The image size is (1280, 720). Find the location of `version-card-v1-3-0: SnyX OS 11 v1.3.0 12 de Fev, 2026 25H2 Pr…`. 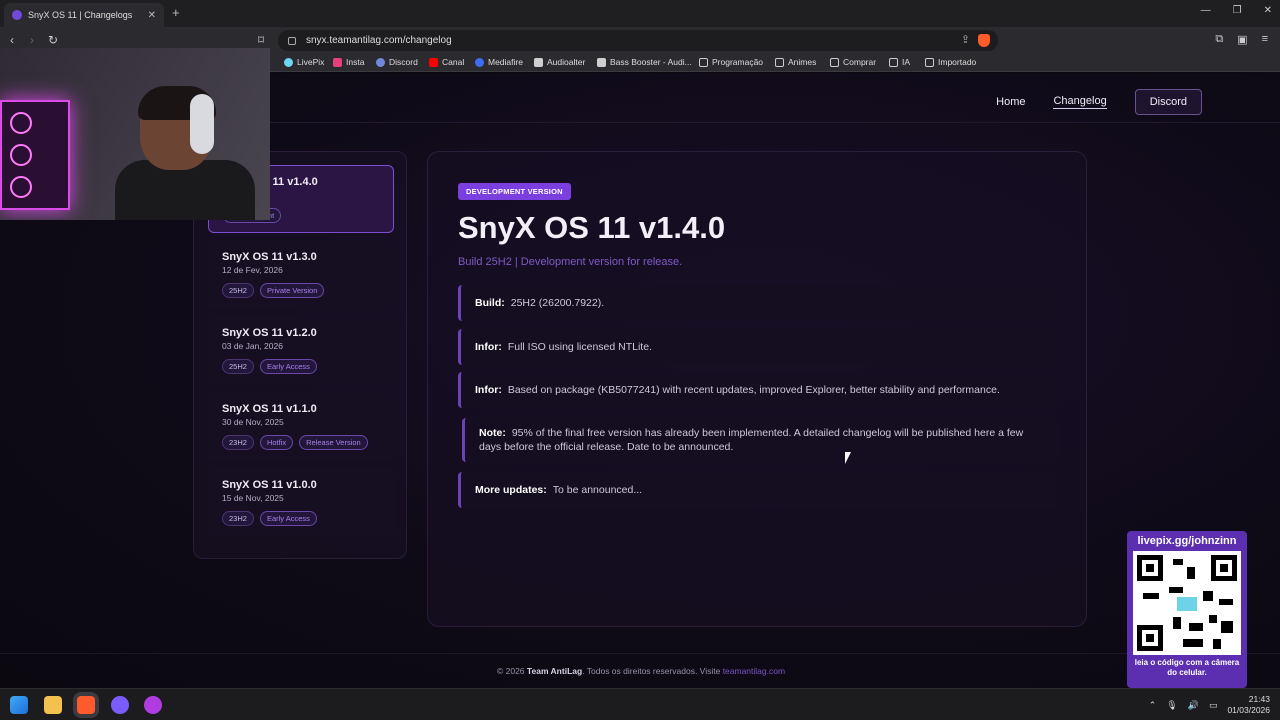

version-card-v1-3-0: SnyX OS 11 v1.3.0 12 de Fev, 2026 25H2 Pr… is located at coordinates (301, 275).